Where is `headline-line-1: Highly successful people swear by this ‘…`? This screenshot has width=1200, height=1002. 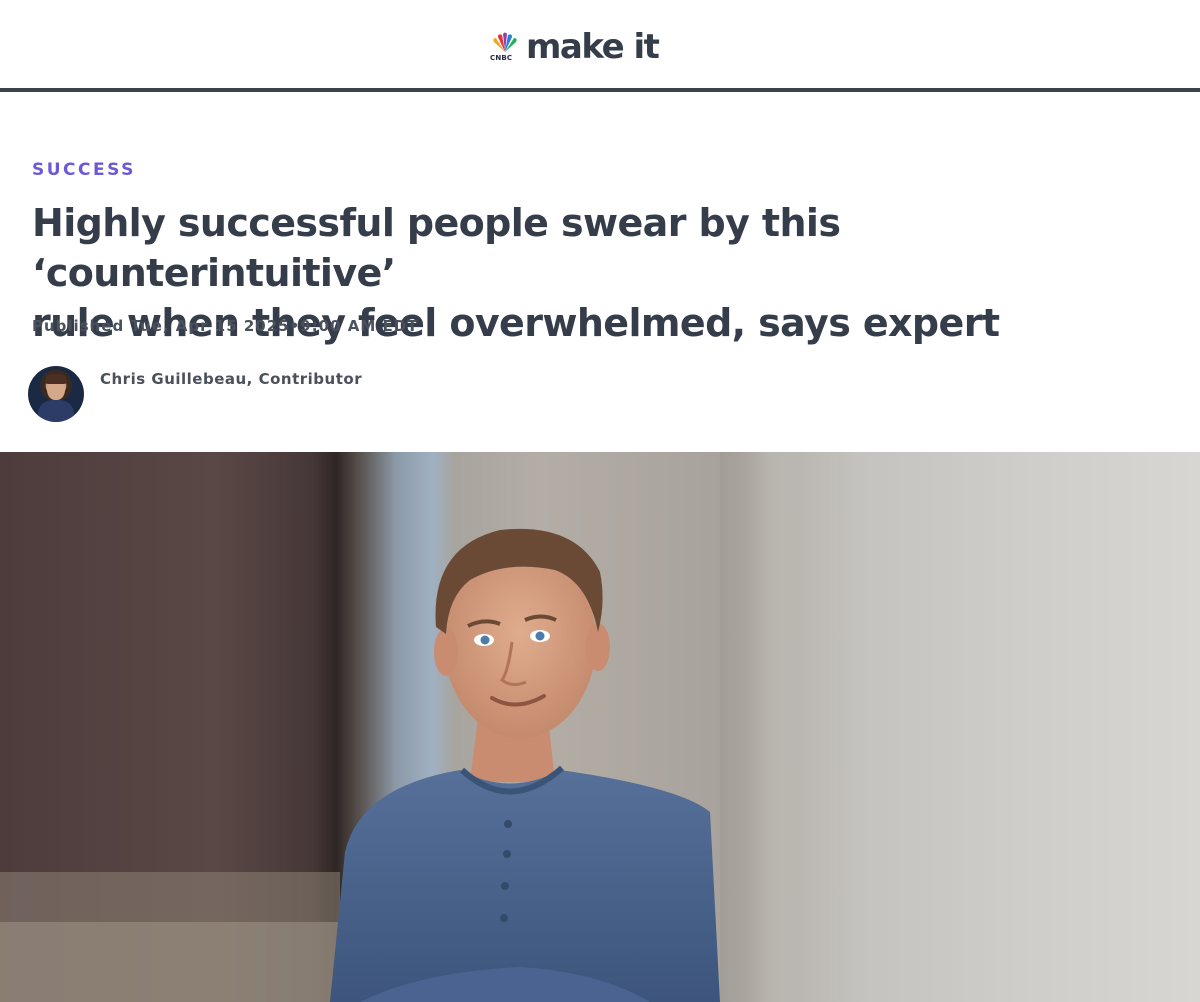 headline-line-1: Highly successful people swear by this ‘… is located at coordinates (436, 248).